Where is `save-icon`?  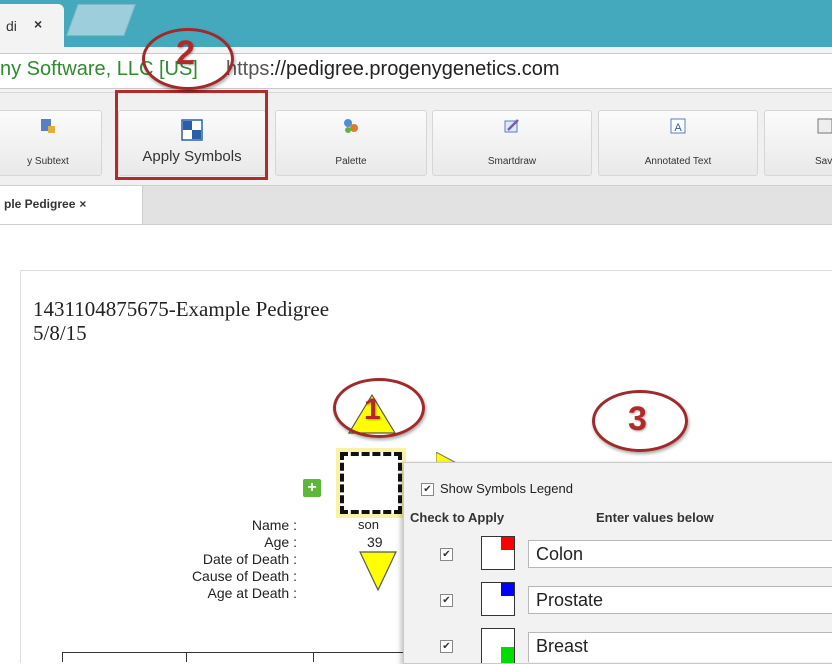
save-icon is located at coordinates (824, 126).